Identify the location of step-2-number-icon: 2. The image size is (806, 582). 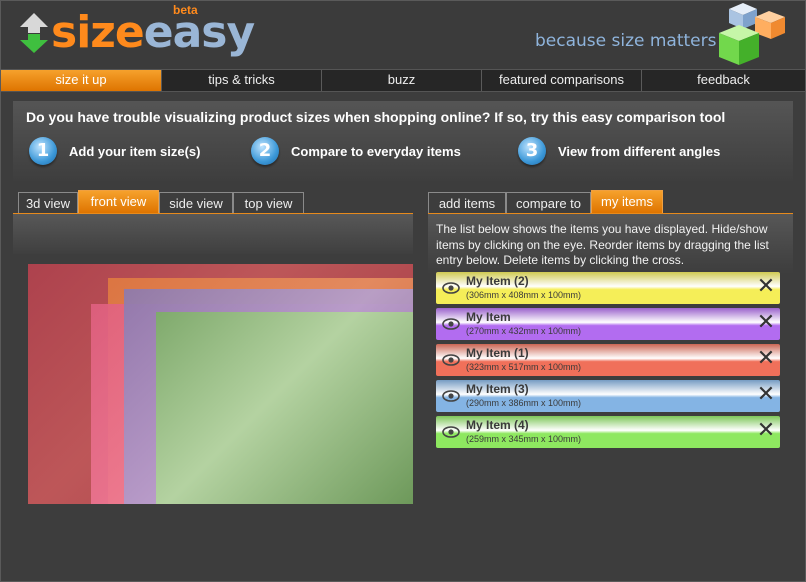
(265, 151).